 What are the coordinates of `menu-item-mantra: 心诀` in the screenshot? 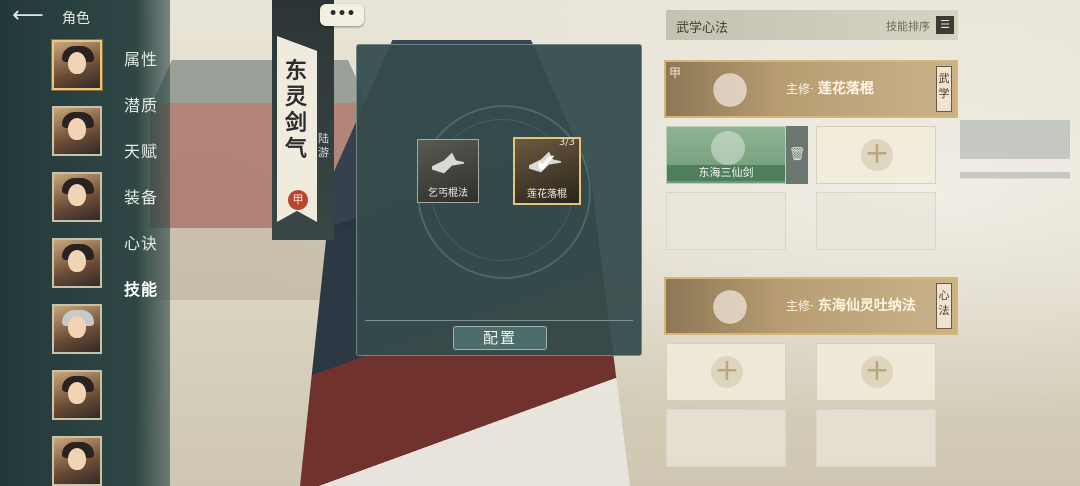 It's located at (141, 242).